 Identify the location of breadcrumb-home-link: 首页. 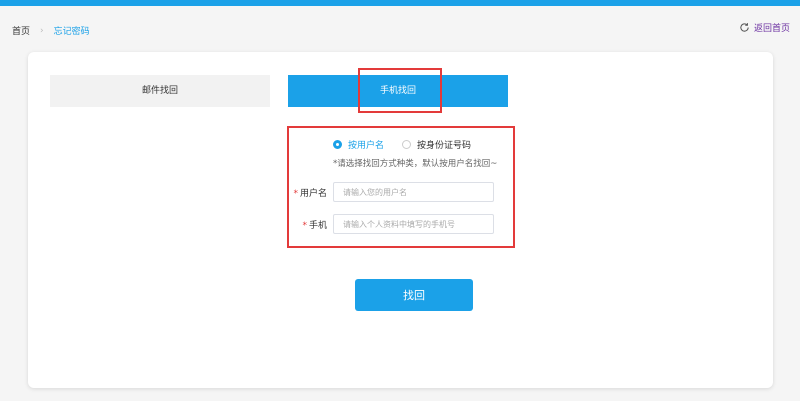
(21, 30).